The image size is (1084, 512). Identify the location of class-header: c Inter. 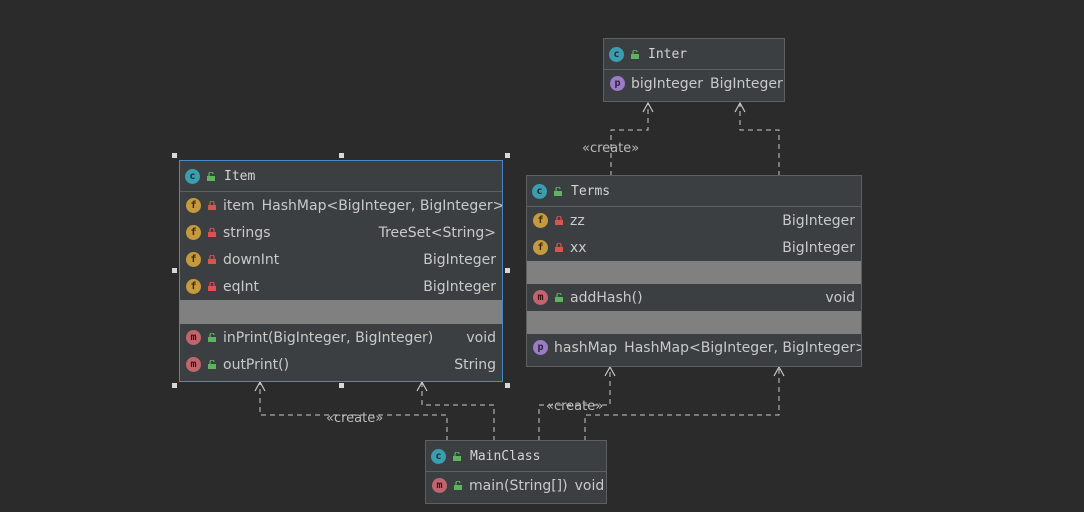
(694, 54).